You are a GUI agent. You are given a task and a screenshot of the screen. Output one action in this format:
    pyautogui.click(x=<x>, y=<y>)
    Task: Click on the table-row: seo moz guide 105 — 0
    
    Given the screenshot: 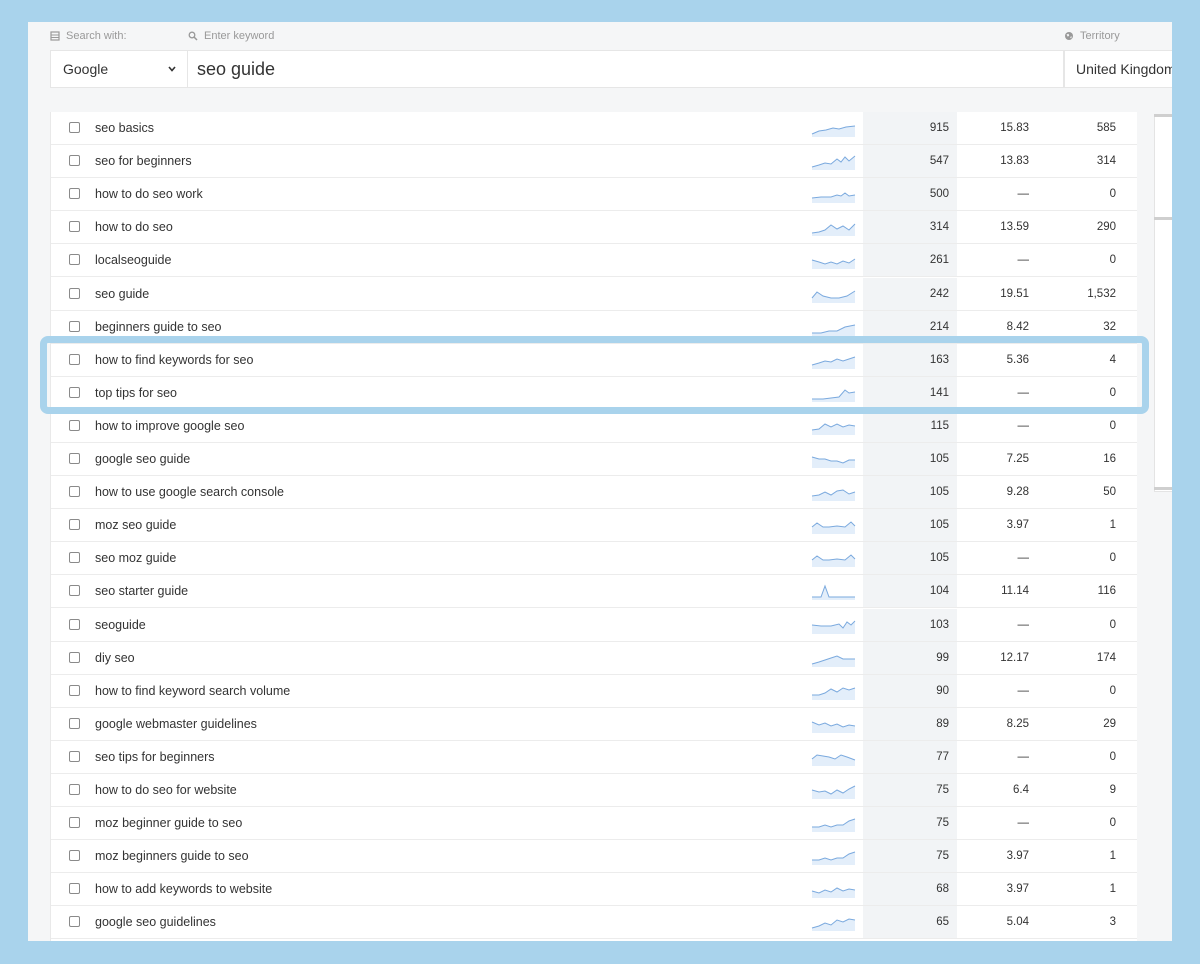 What is the action you would take?
    pyautogui.click(x=594, y=559)
    